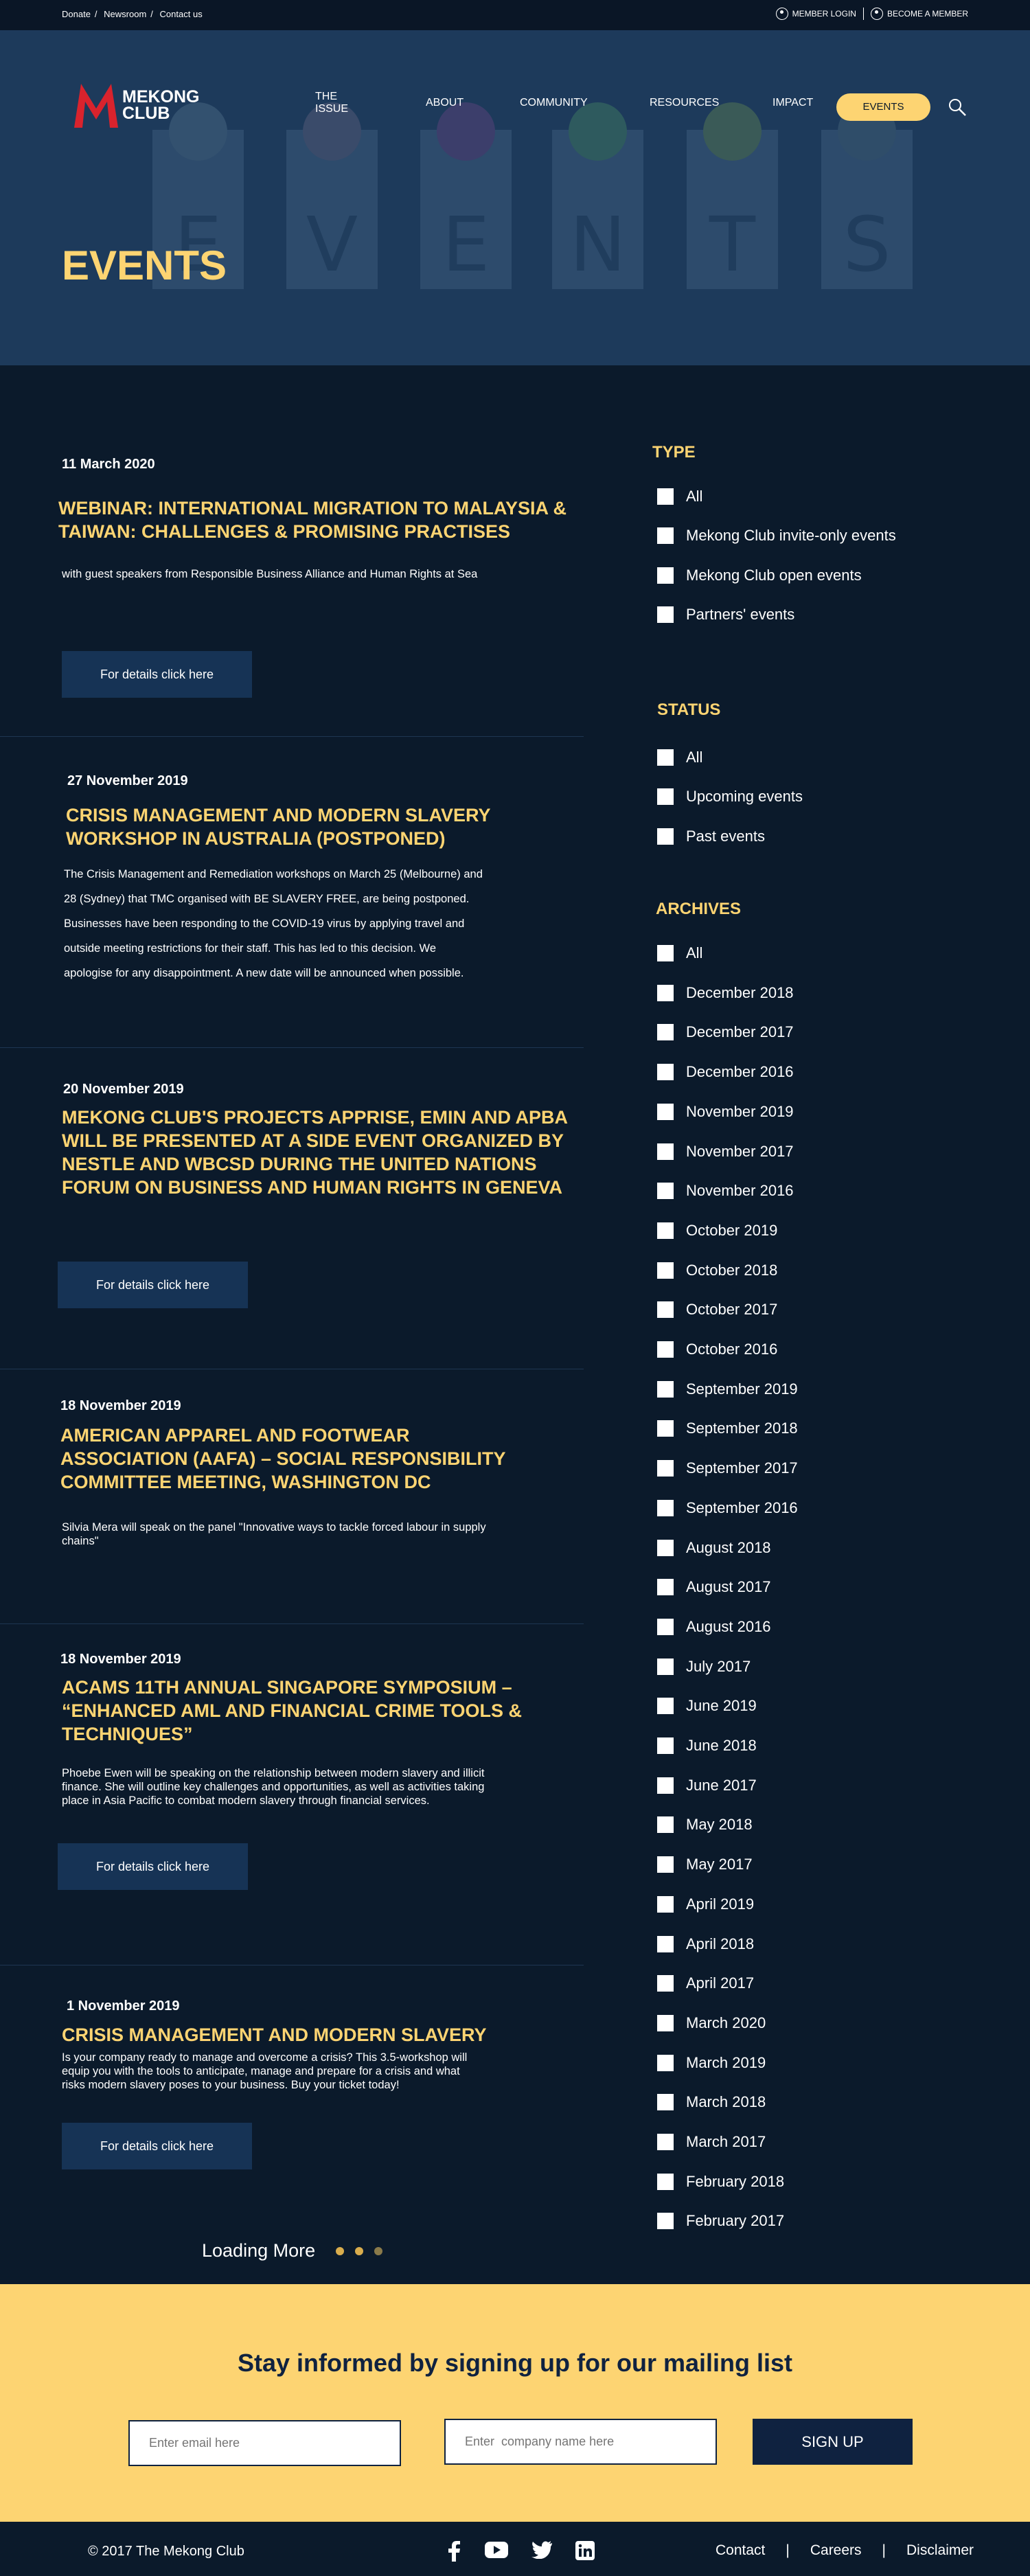 This screenshot has width=1030, height=2576. I want to click on archive-option-checkbox: December 2017, so click(725, 1032).